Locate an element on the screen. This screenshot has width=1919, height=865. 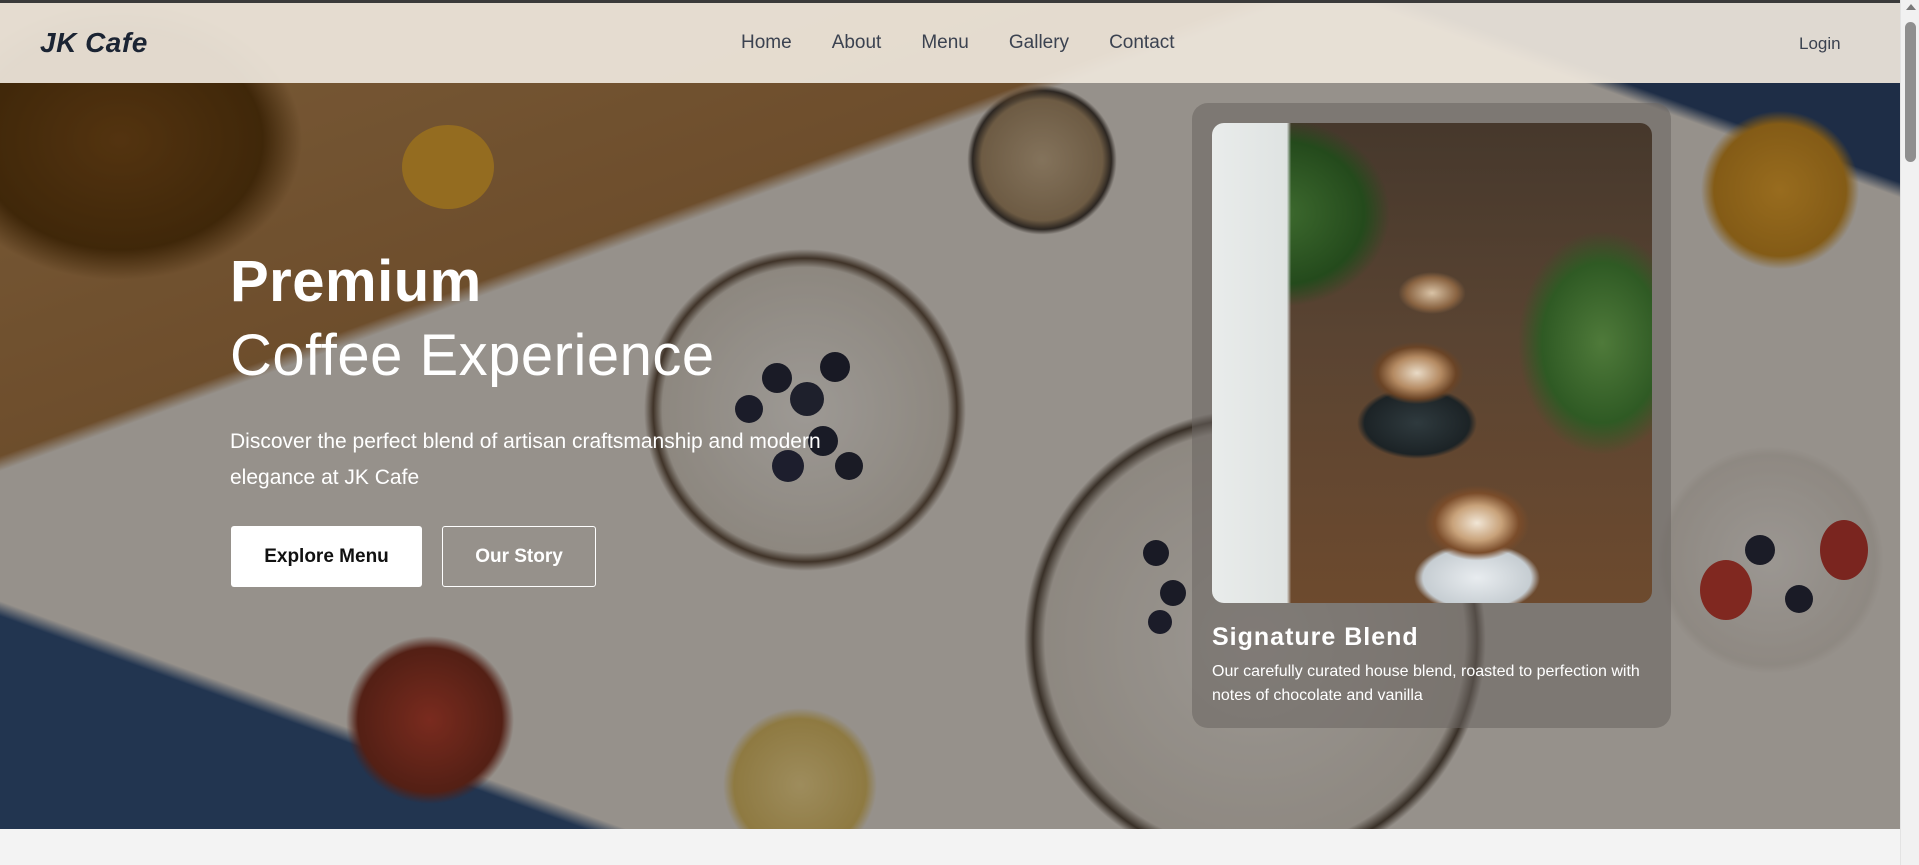
nav-link-about: About is located at coordinates (857, 43).